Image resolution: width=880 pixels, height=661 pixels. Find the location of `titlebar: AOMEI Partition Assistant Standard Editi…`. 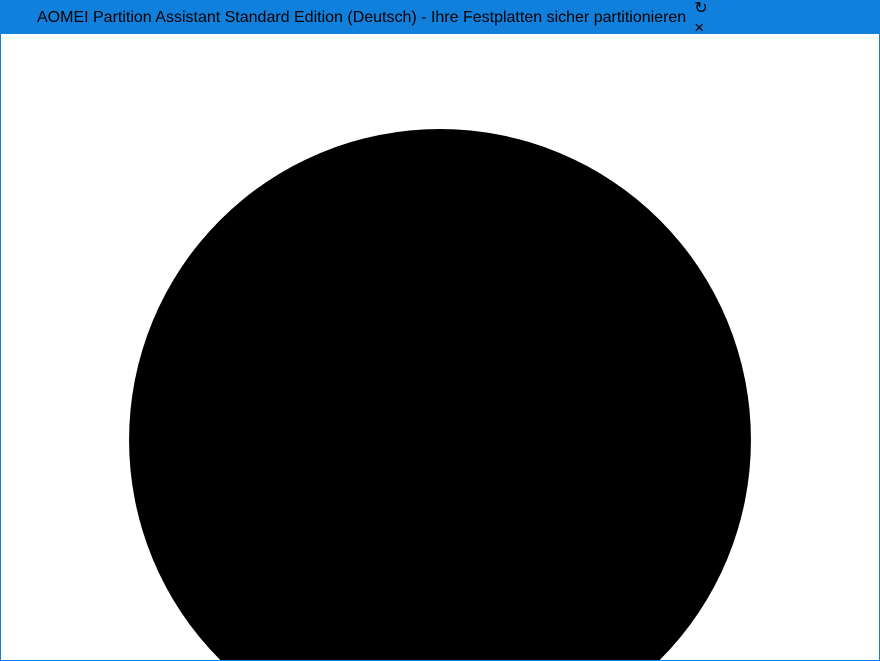

titlebar: AOMEI Partition Assistant Standard Editi… is located at coordinates (440, 19).